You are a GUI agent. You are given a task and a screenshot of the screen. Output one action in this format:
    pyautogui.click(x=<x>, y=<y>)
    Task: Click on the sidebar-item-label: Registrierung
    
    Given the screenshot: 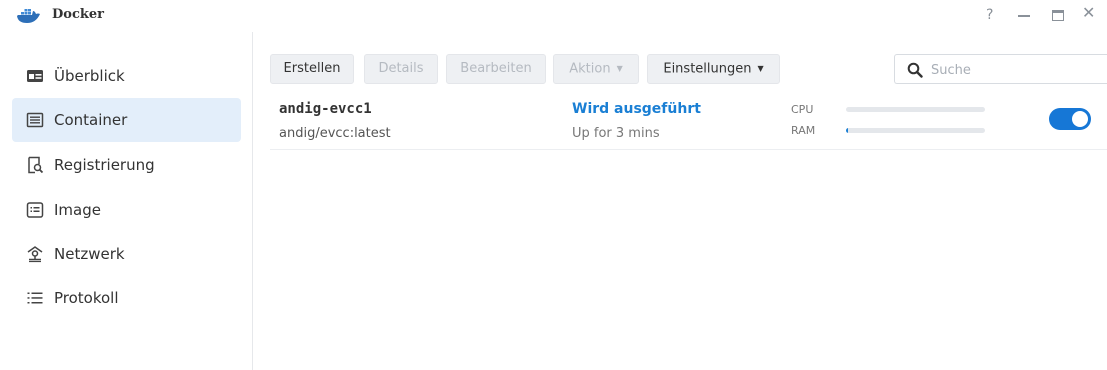 What is the action you would take?
    pyautogui.click(x=104, y=165)
    